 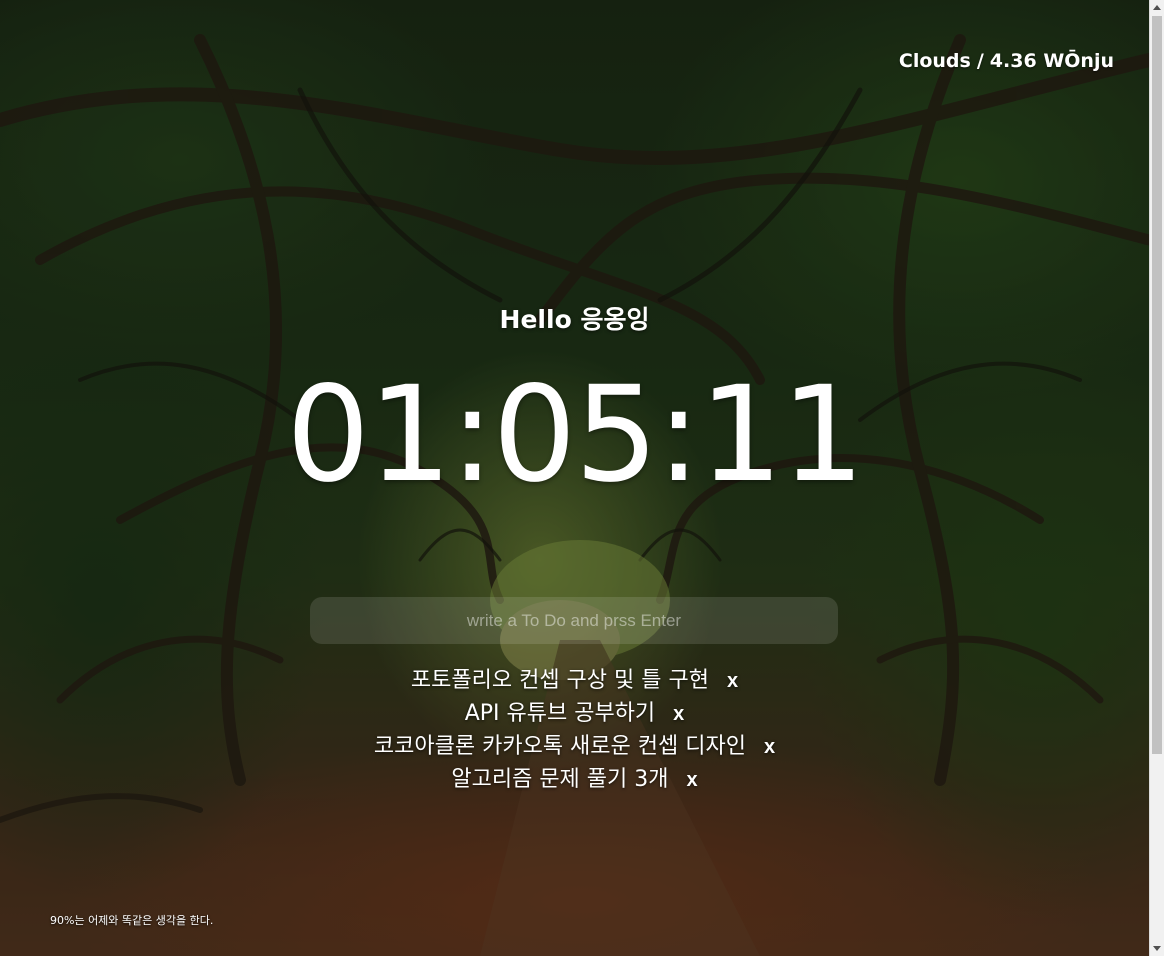 I want to click on weather-city: WŌnju, so click(x=1078, y=61).